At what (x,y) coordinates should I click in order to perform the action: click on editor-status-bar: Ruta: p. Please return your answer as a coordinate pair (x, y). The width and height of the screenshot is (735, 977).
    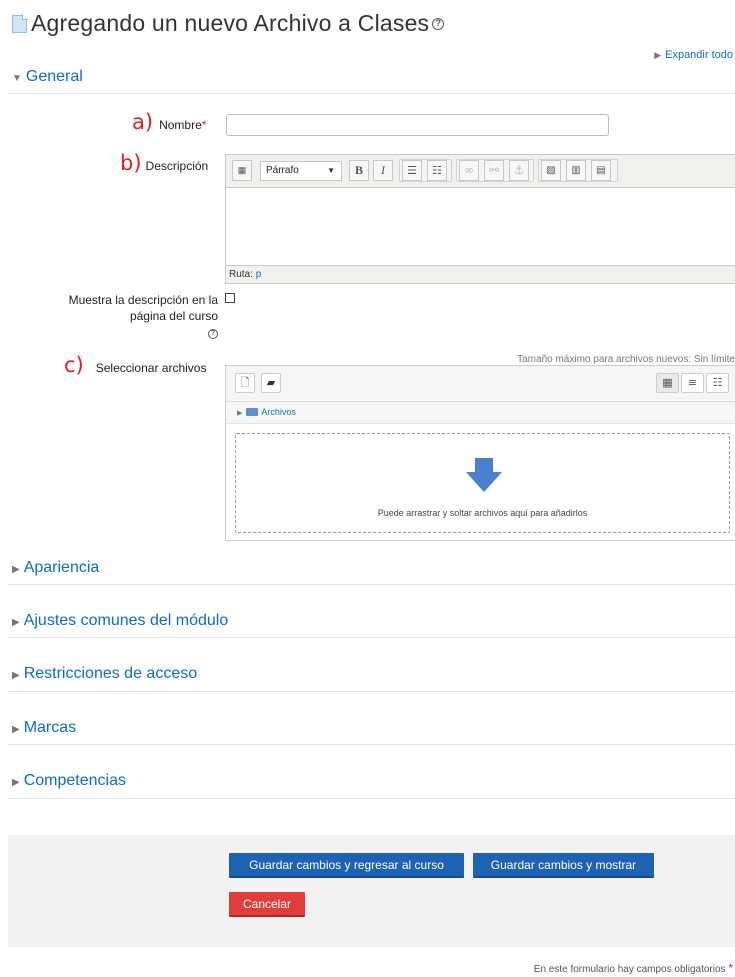
    Looking at the image, I should click on (480, 274).